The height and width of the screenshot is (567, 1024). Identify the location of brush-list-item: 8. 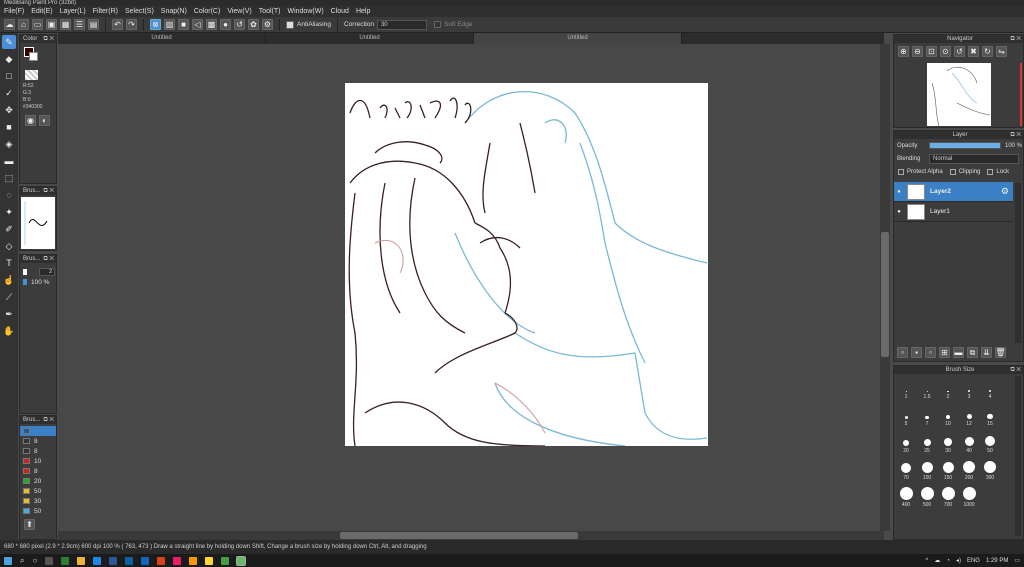
(38, 451).